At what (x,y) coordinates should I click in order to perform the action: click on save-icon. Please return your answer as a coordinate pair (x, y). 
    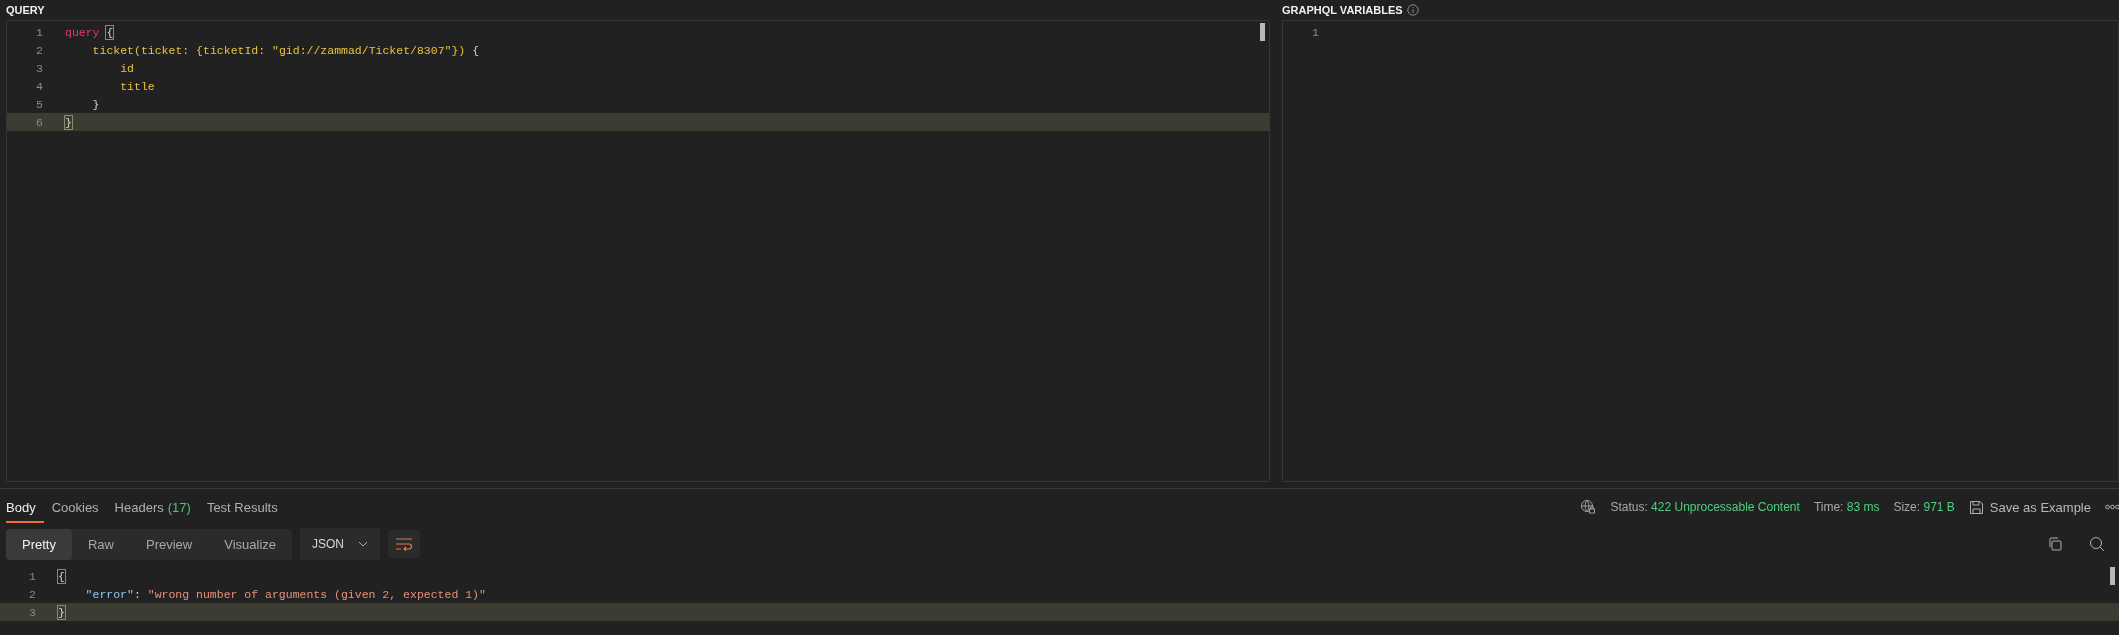
    Looking at the image, I should click on (1976, 507).